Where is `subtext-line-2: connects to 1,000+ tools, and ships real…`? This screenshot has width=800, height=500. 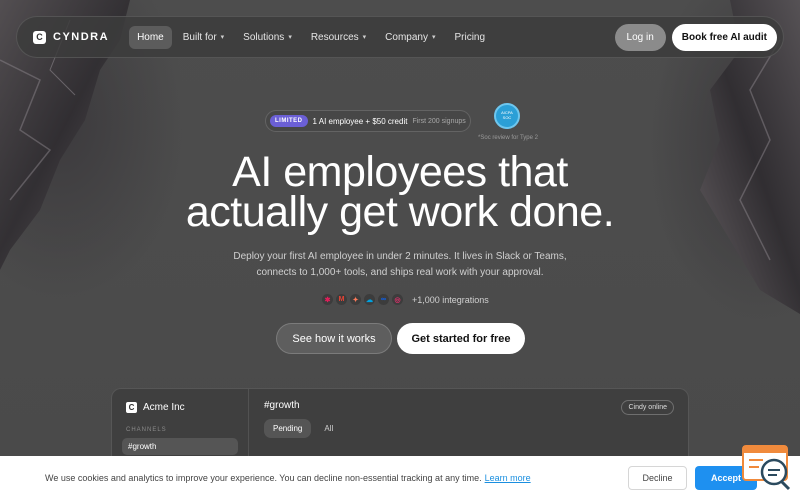
subtext-line-2: connects to 1,000+ tools, and ships real… is located at coordinates (400, 272).